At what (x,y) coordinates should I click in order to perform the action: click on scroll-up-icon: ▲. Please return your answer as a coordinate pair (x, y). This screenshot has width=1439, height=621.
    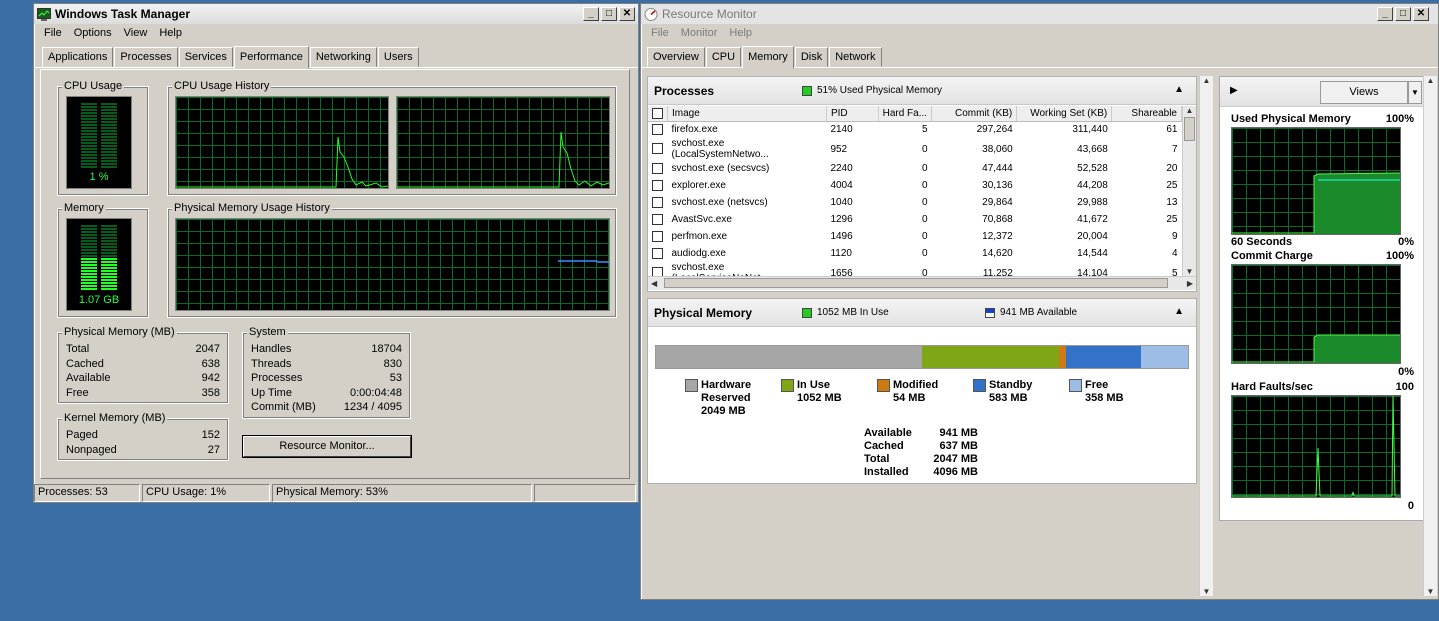
    Looking at the image, I should click on (1189, 110).